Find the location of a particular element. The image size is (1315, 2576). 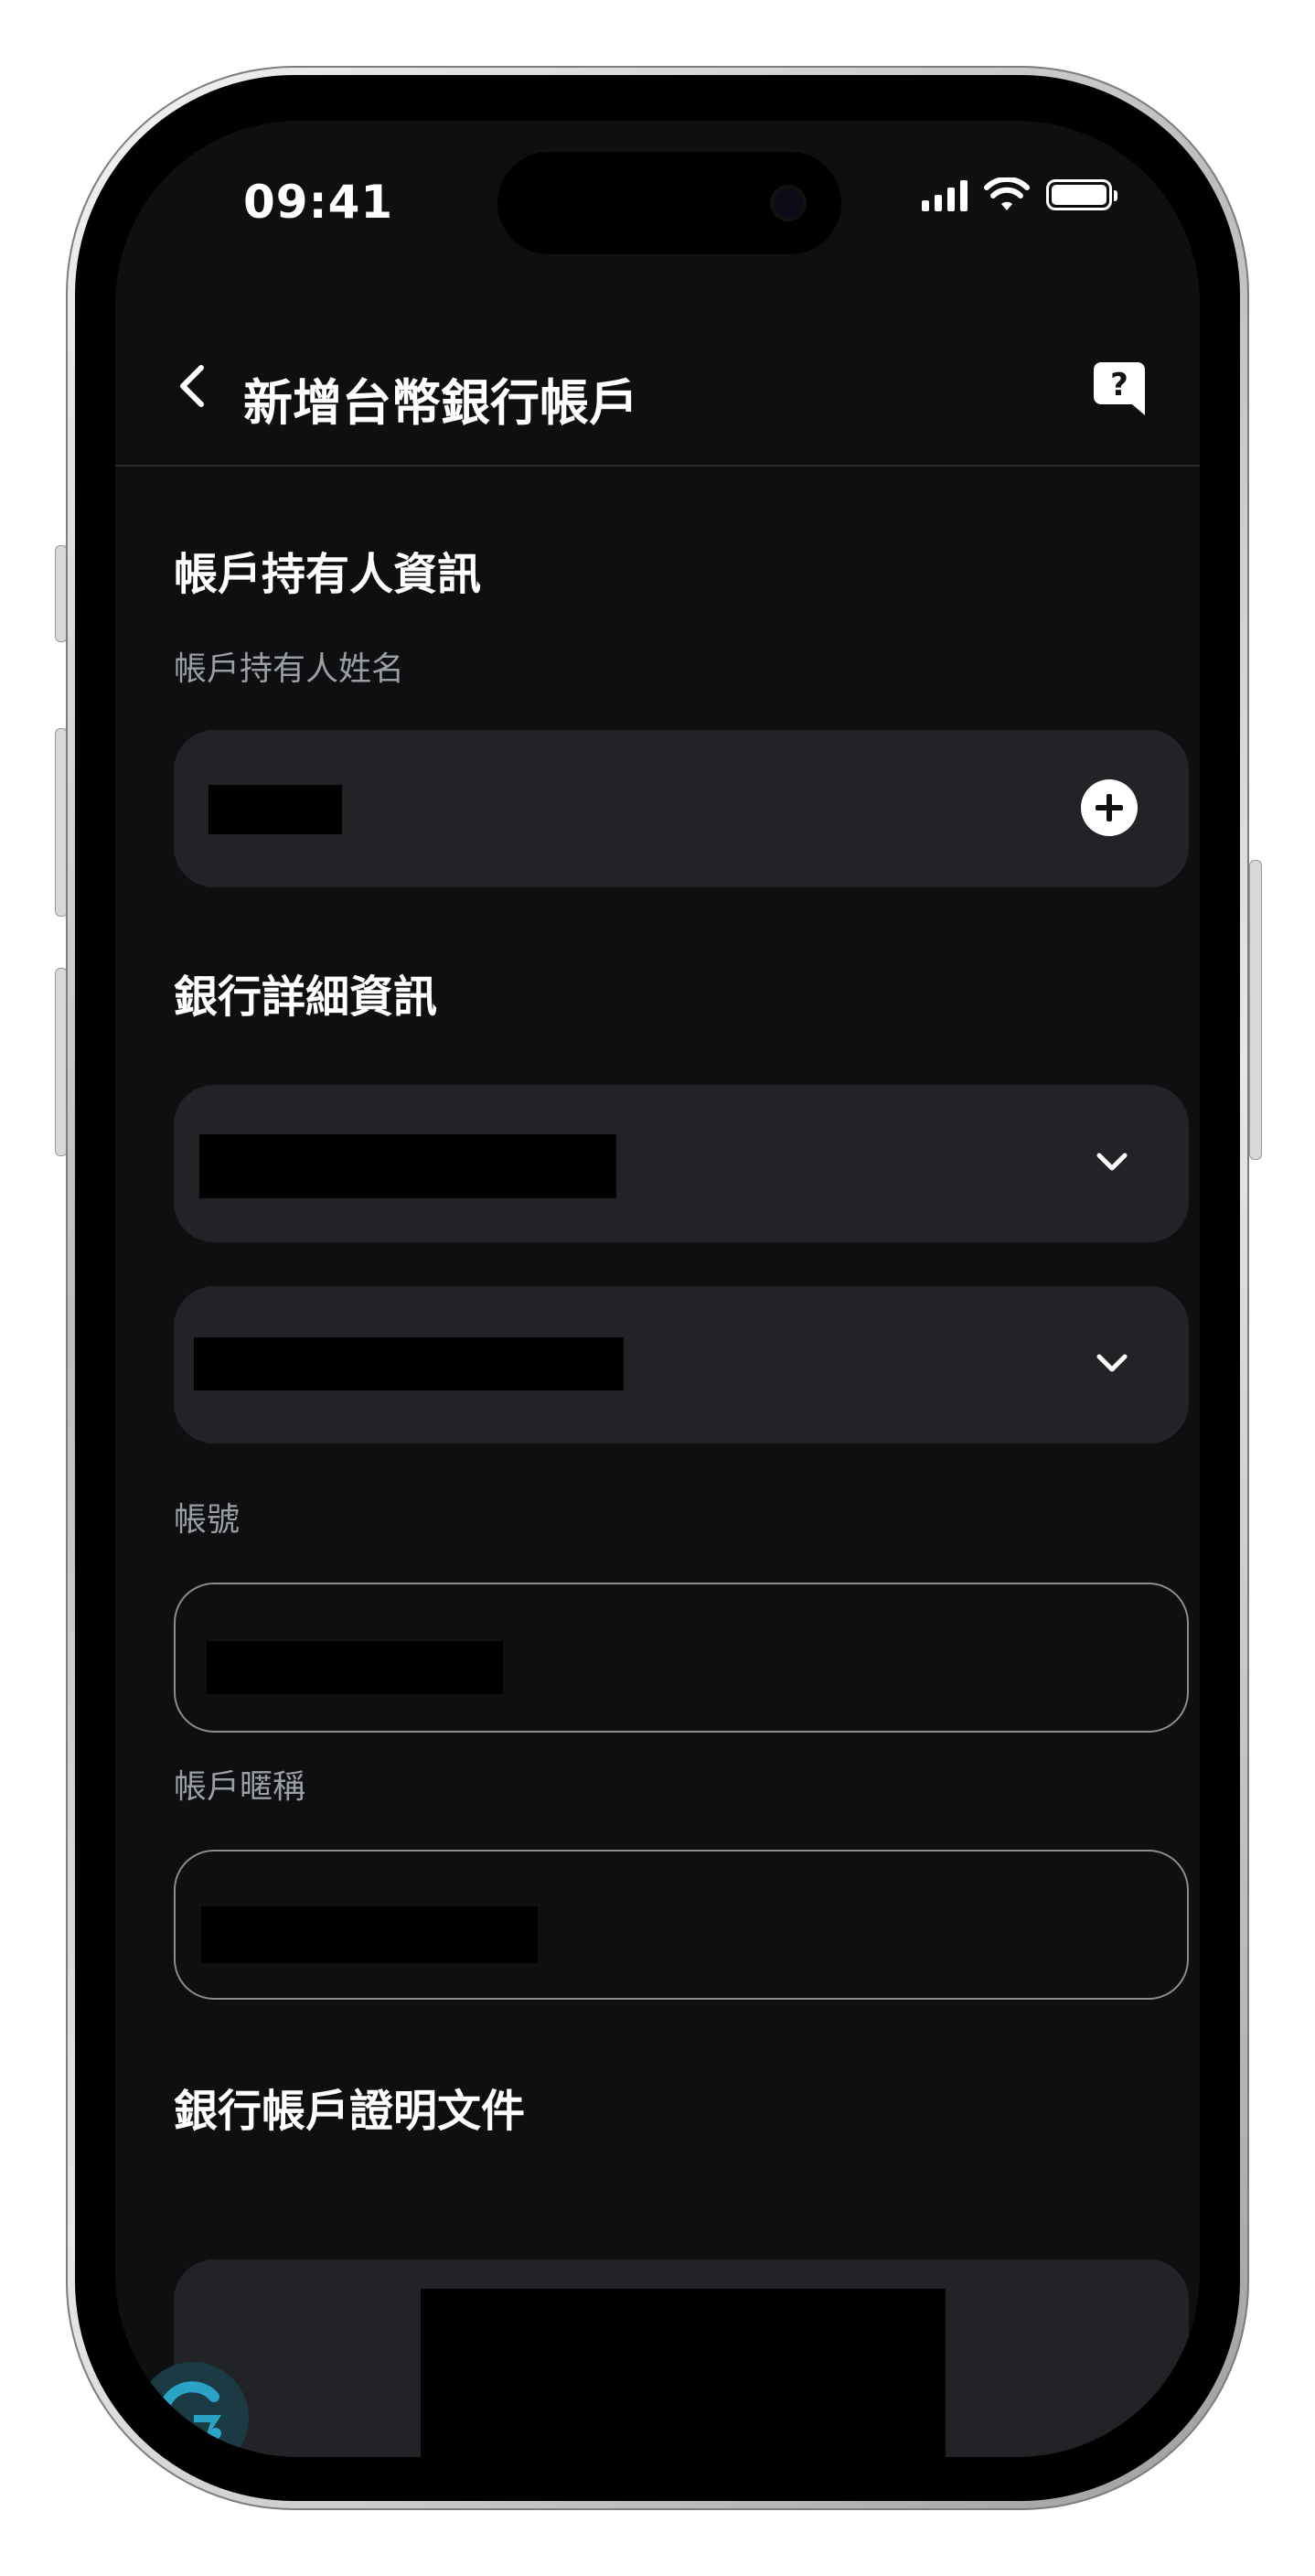

assistant-badge is located at coordinates (193, 2409).